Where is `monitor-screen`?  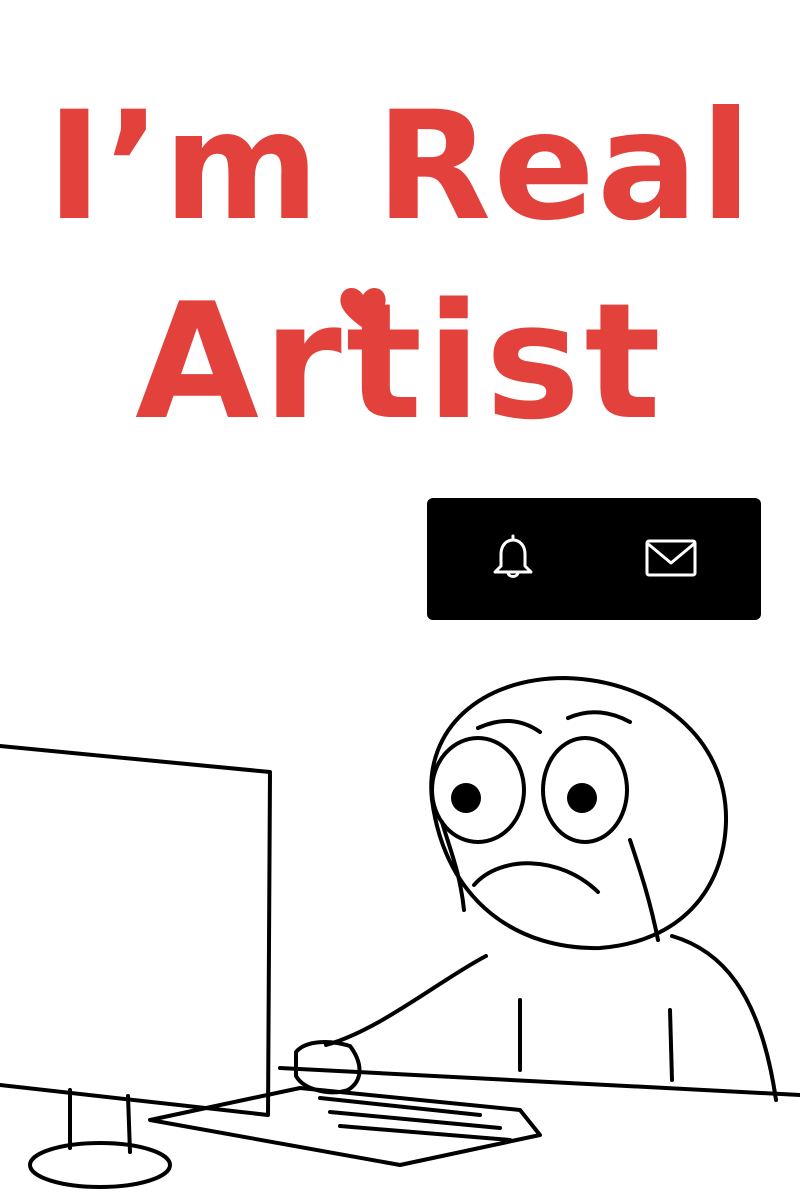 monitor-screen is located at coordinates (136, 930).